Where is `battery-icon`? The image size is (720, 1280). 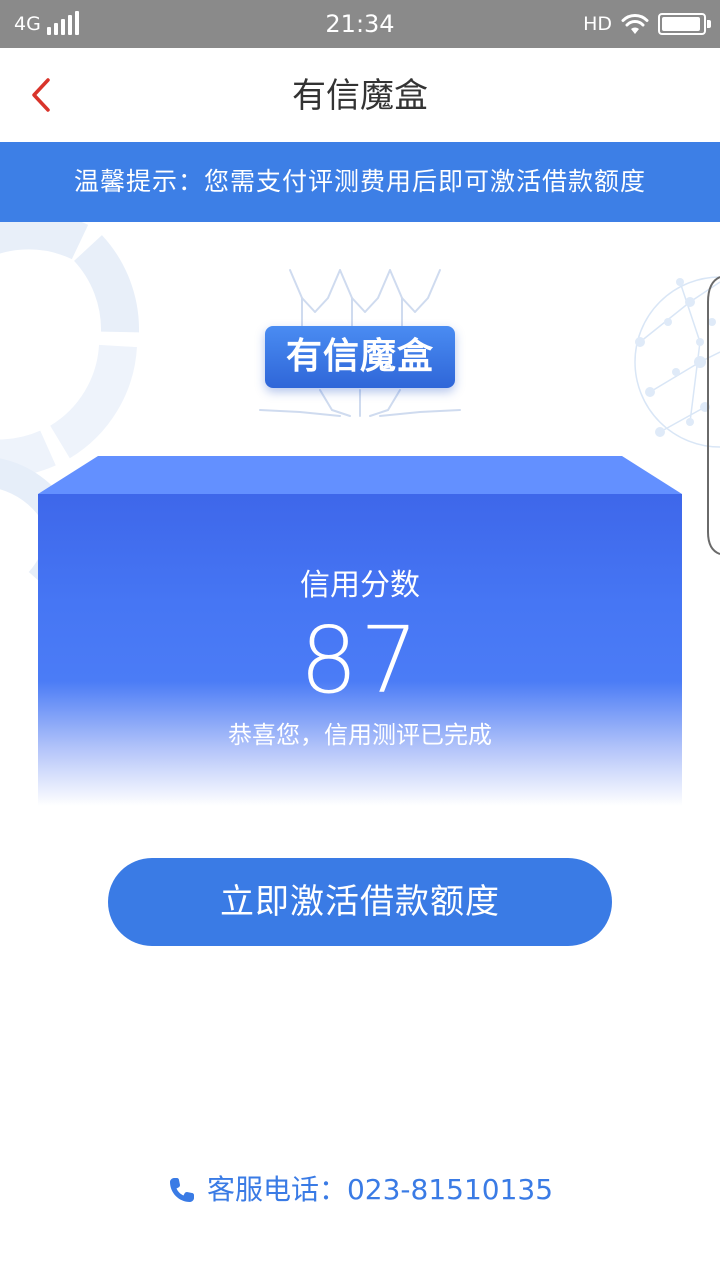 battery-icon is located at coordinates (684, 24).